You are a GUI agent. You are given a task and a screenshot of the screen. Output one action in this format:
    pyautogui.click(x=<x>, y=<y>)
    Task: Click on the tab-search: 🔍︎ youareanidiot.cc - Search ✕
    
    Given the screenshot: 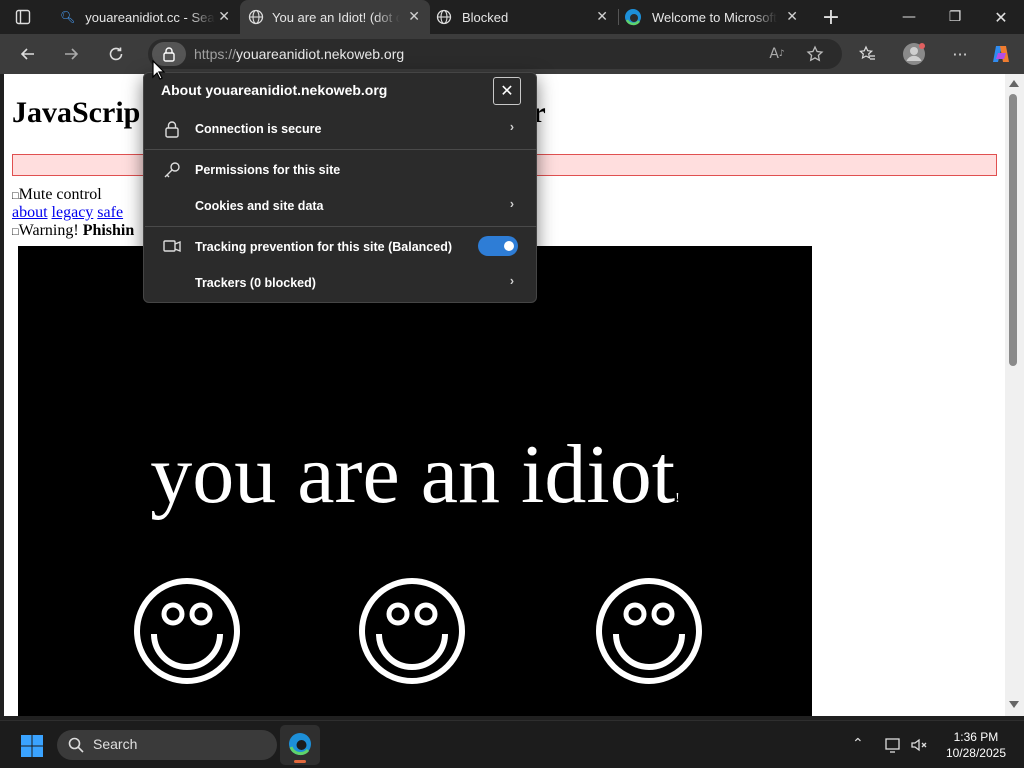 What is the action you would take?
    pyautogui.click(x=145, y=17)
    